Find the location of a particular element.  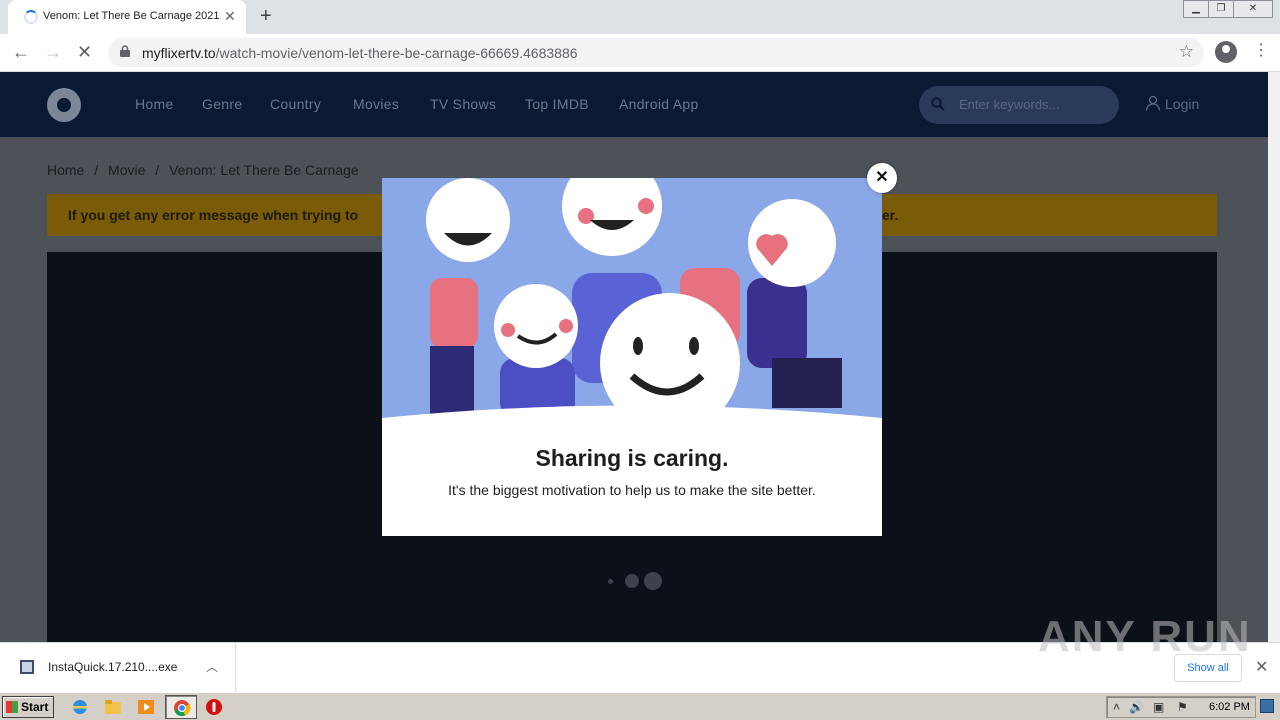

tab-close-button: ✕ is located at coordinates (230, 16).